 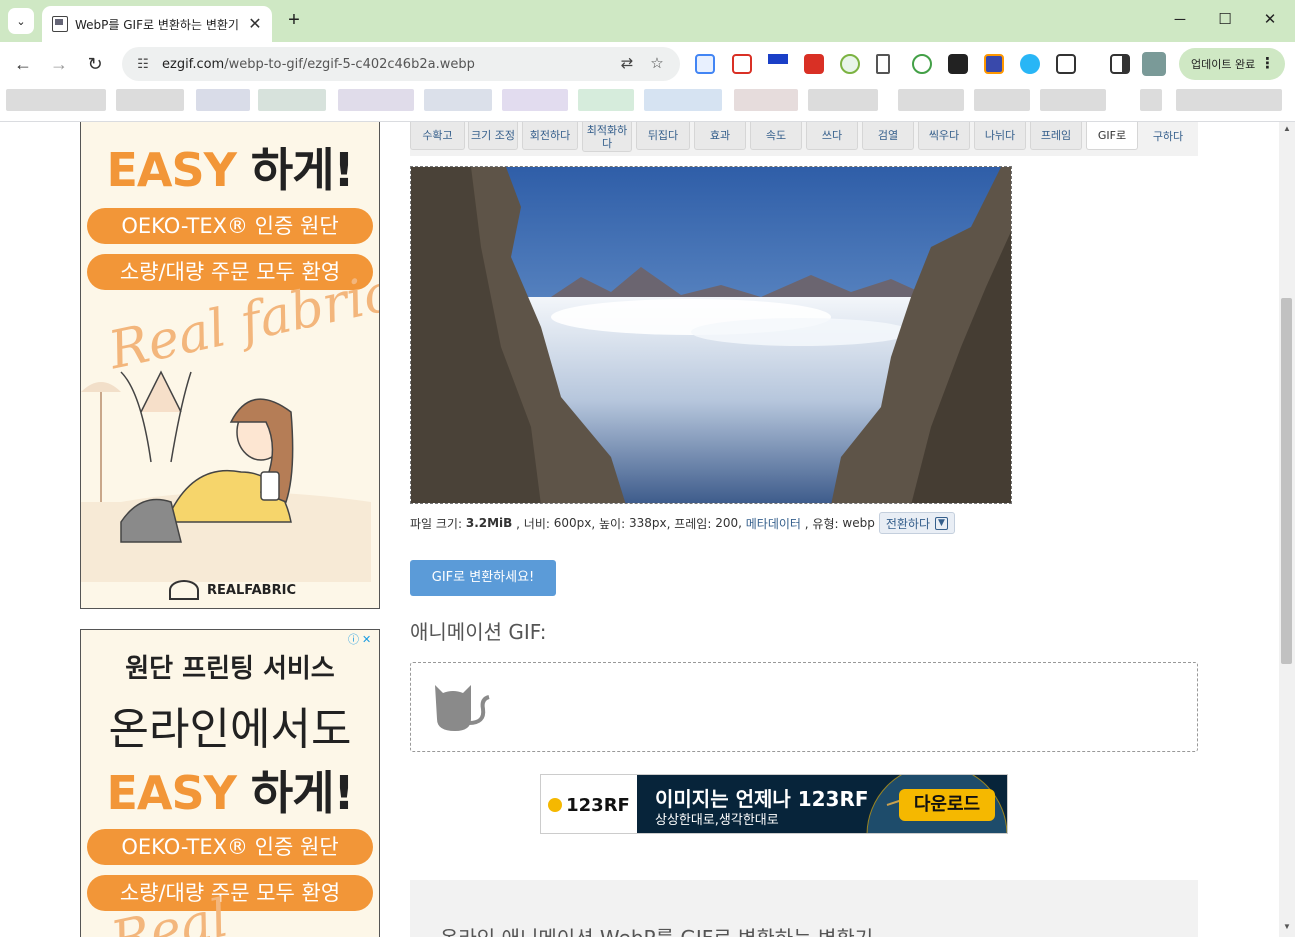 What do you see at coordinates (762, 799) in the screenshot?
I see `banner-headline: 이미지는 언제나 123RF` at bounding box center [762, 799].